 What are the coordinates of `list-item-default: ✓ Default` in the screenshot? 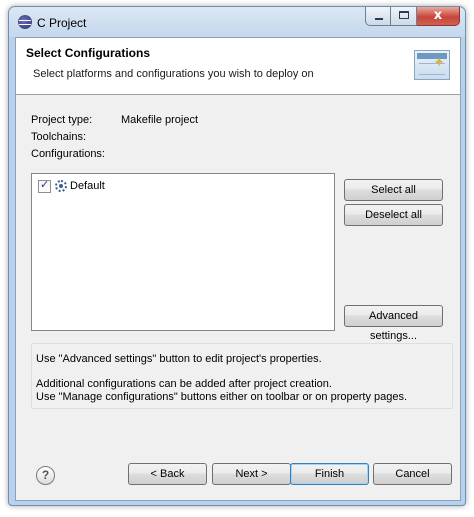 It's located at (71, 186).